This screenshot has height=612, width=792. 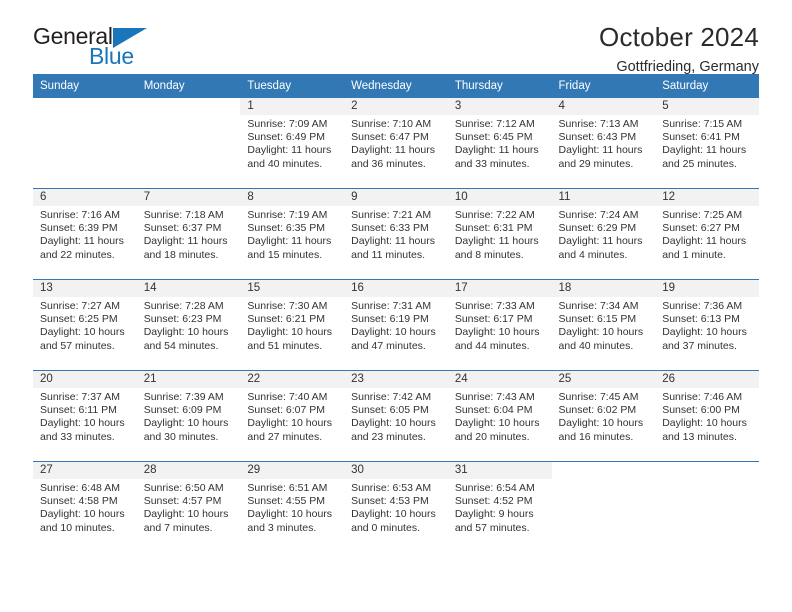 What do you see at coordinates (292, 197) in the screenshot?
I see `day-number: 8` at bounding box center [292, 197].